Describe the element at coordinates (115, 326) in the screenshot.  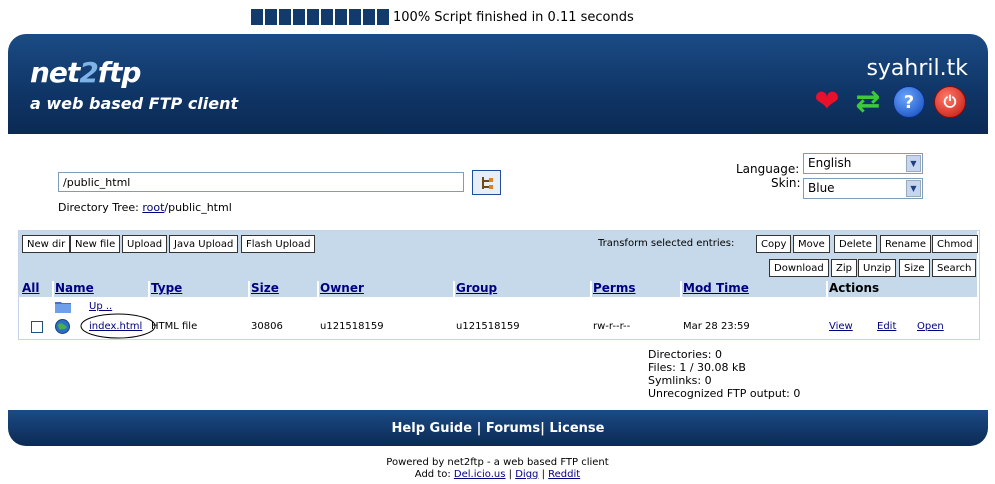
I see `file-name-link: index.html` at that location.